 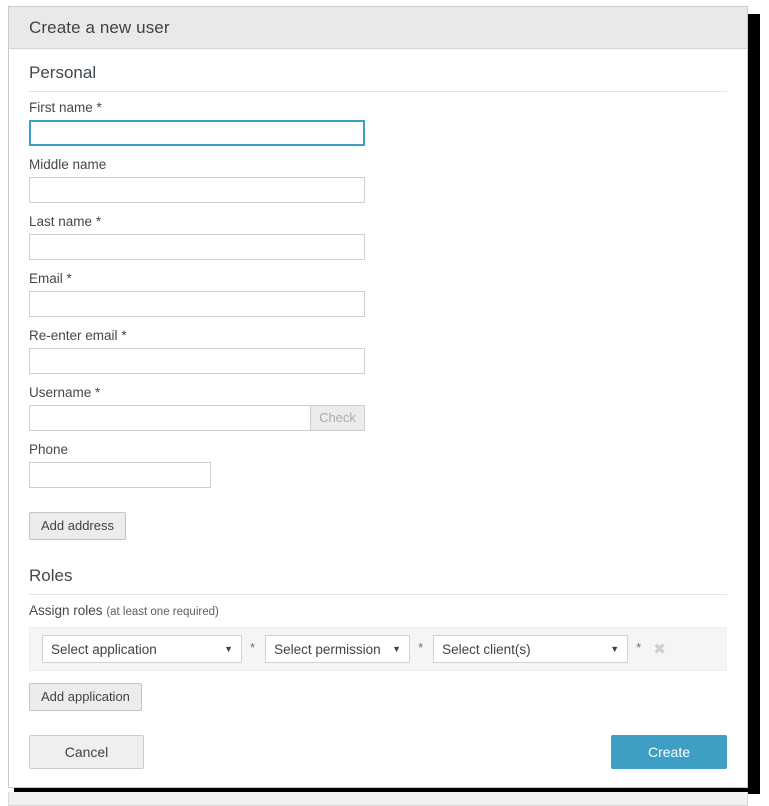 I want to click on select-clients: Select client(s) ▼, so click(x=531, y=649).